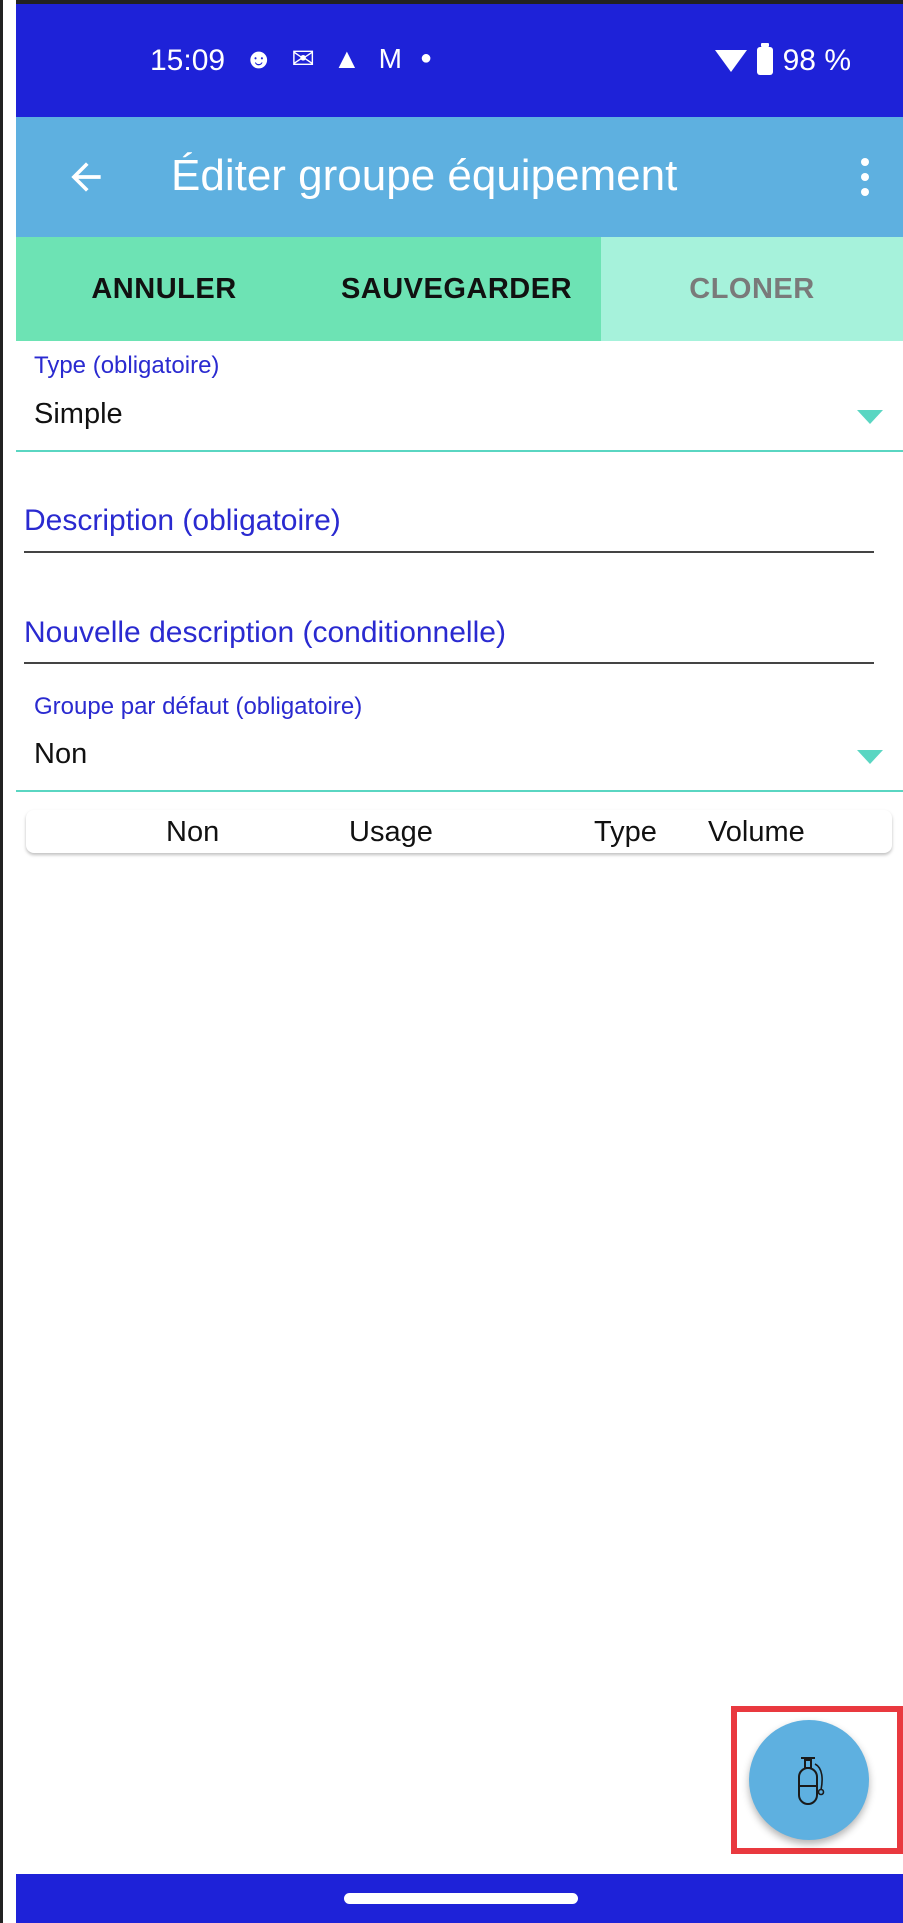  I want to click on page-title: Éditer groupe équipement, so click(424, 175).